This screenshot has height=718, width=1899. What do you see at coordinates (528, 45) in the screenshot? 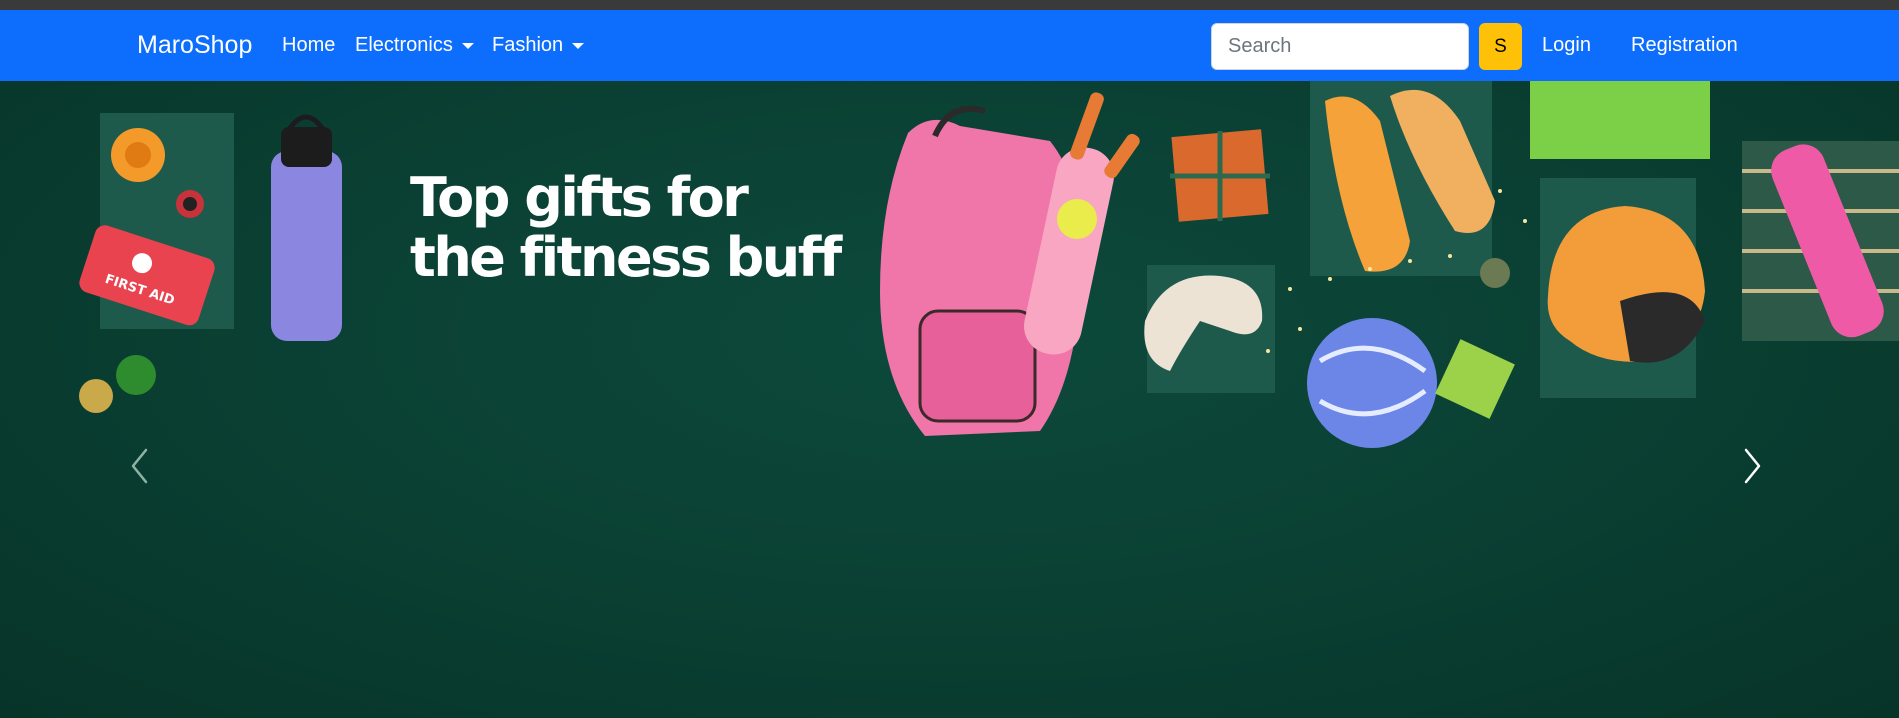
I see `nav-fashion-label: Fashion` at bounding box center [528, 45].